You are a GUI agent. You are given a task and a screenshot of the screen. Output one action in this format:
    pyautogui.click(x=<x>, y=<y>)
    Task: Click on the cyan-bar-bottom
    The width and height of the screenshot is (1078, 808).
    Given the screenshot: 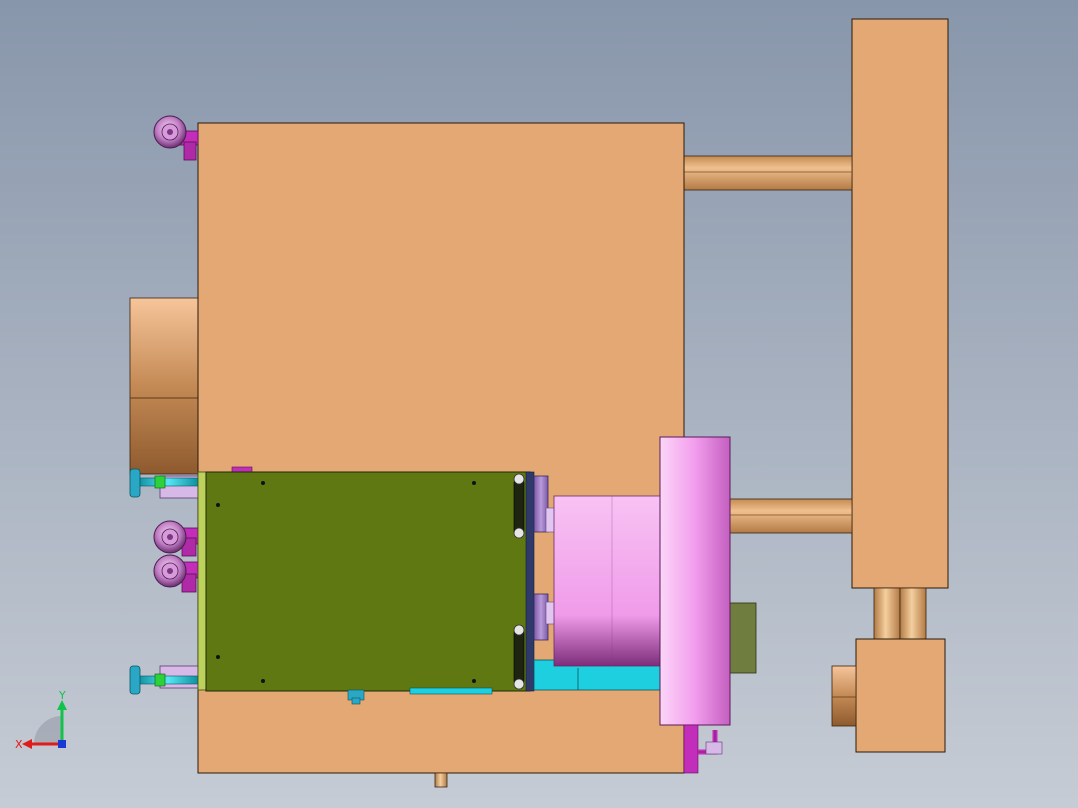 What is the action you would take?
    pyautogui.click(x=451, y=691)
    